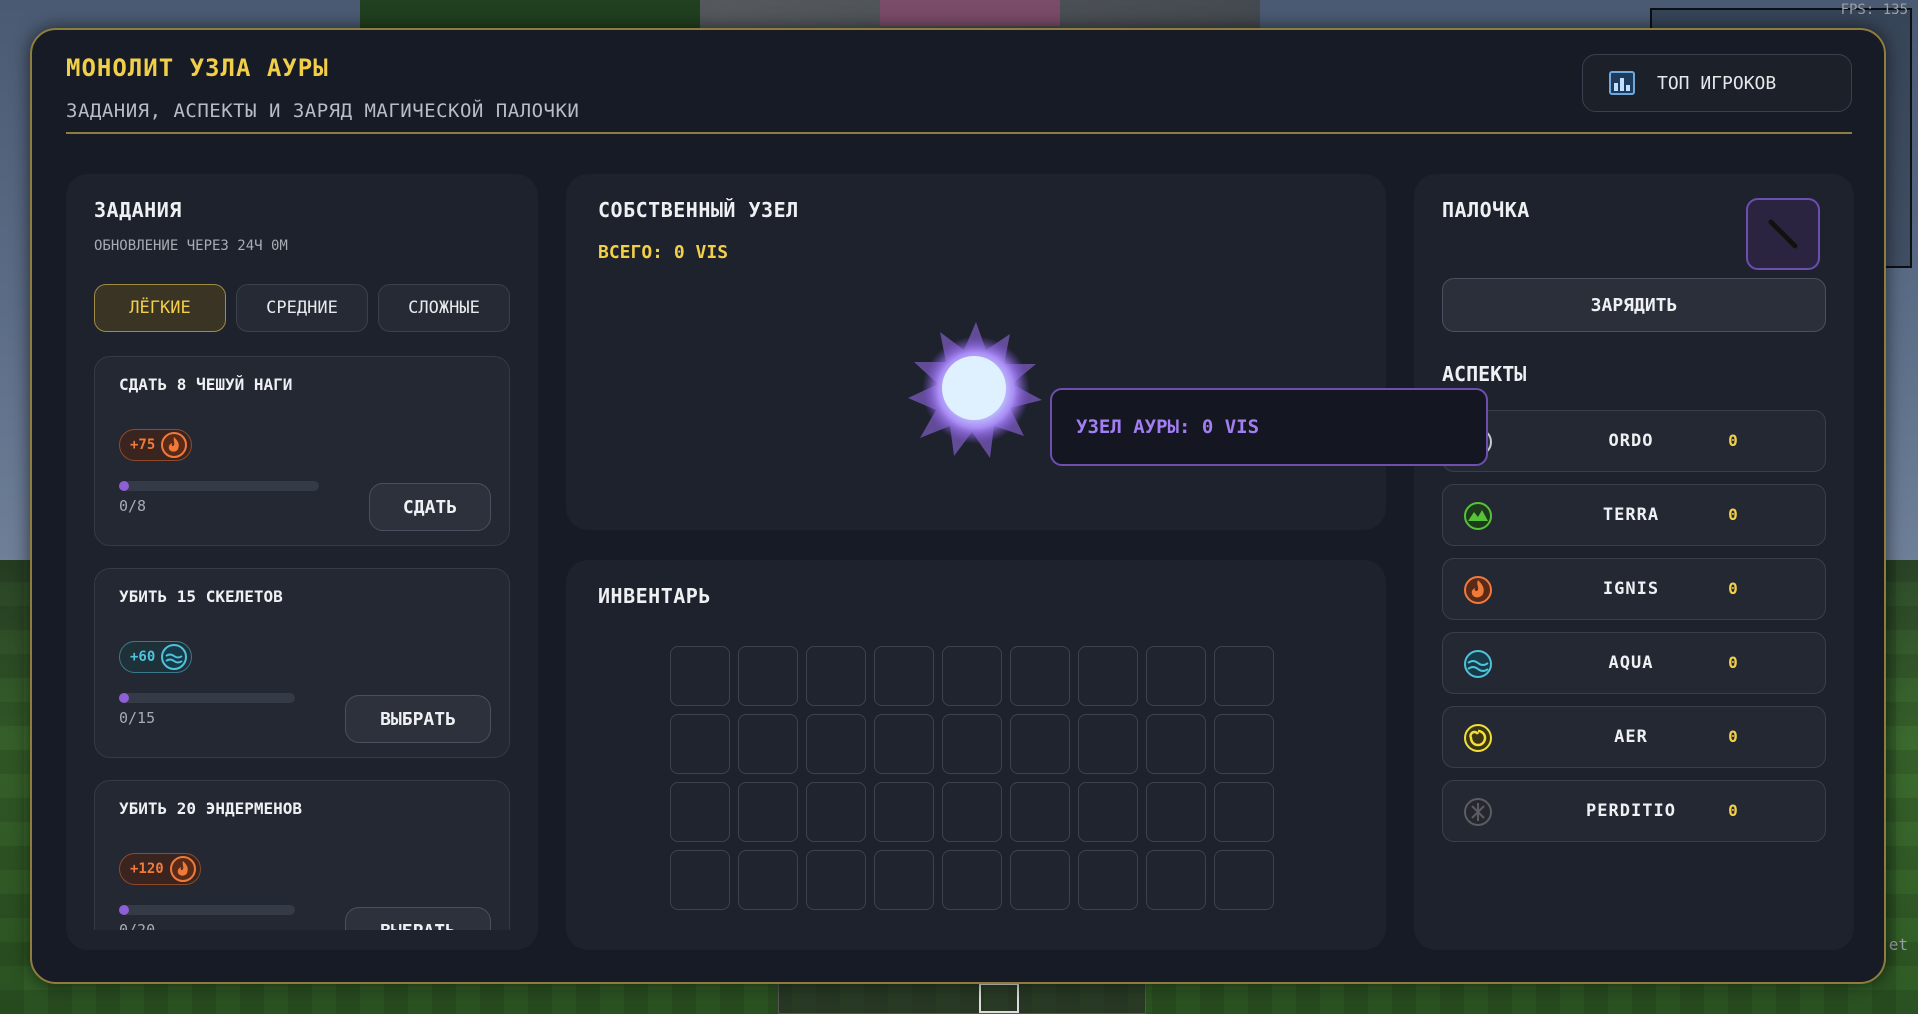  What do you see at coordinates (698, 210) in the screenshot?
I see `node-title: СОБСТВЕННЫЙ УЗЕЛ` at bounding box center [698, 210].